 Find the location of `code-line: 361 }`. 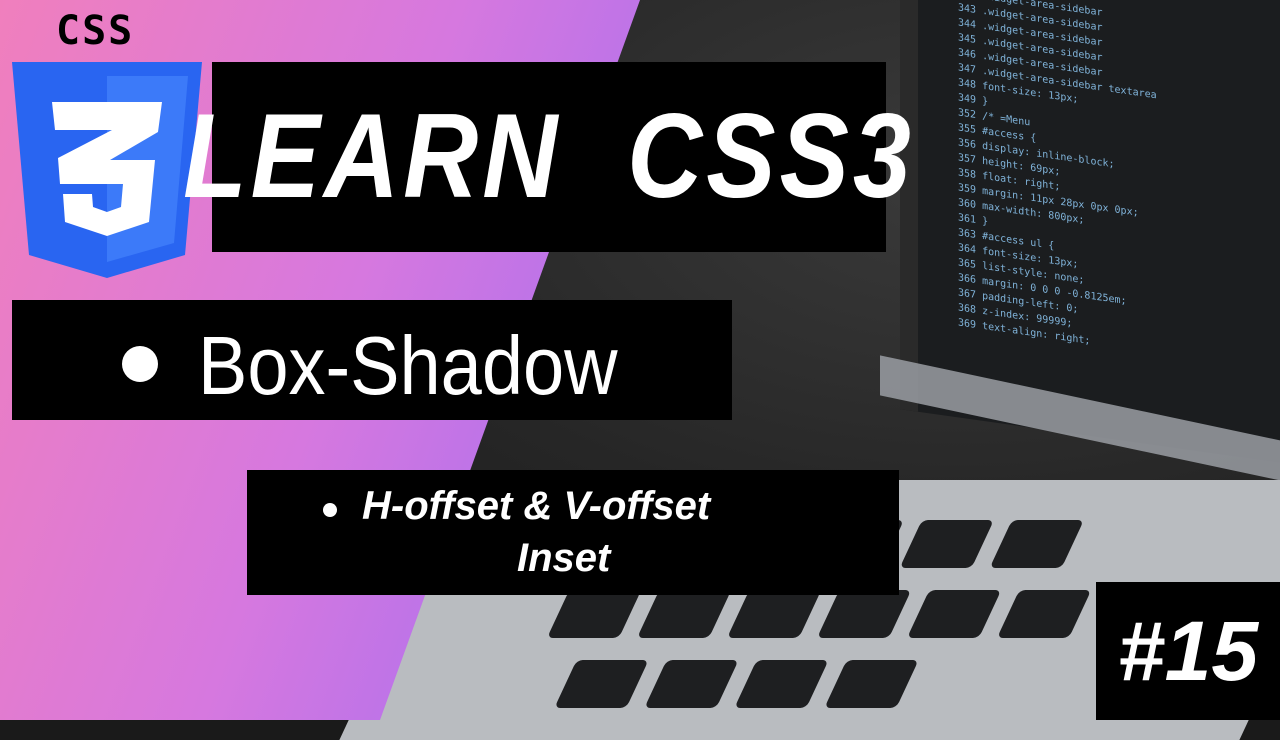

code-line: 361 } is located at coordinates (973, 220).